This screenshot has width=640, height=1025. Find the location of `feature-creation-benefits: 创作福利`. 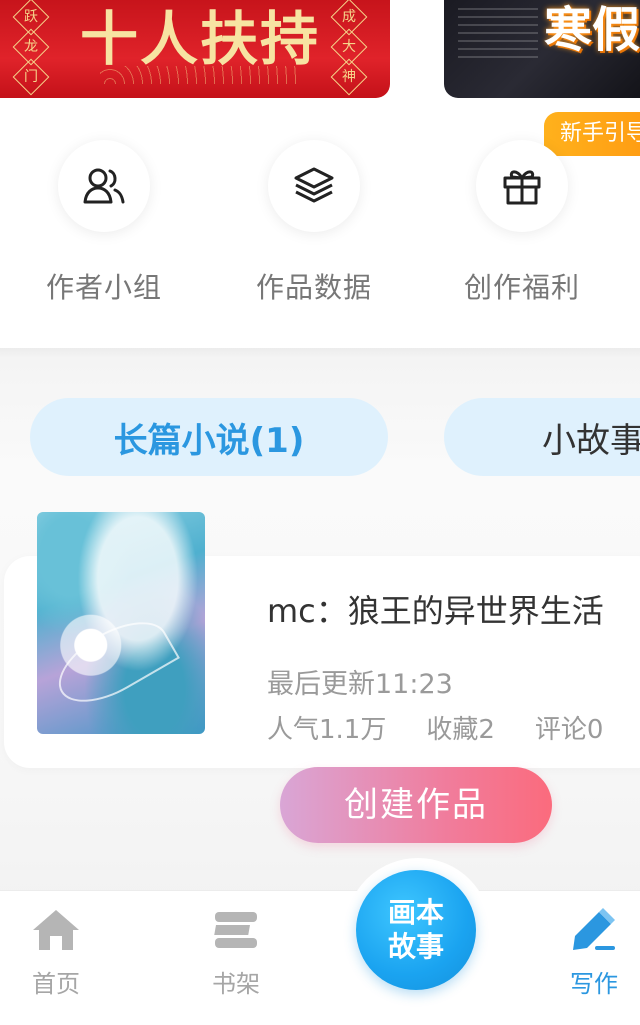

feature-creation-benefits: 创作福利 is located at coordinates (522, 223).